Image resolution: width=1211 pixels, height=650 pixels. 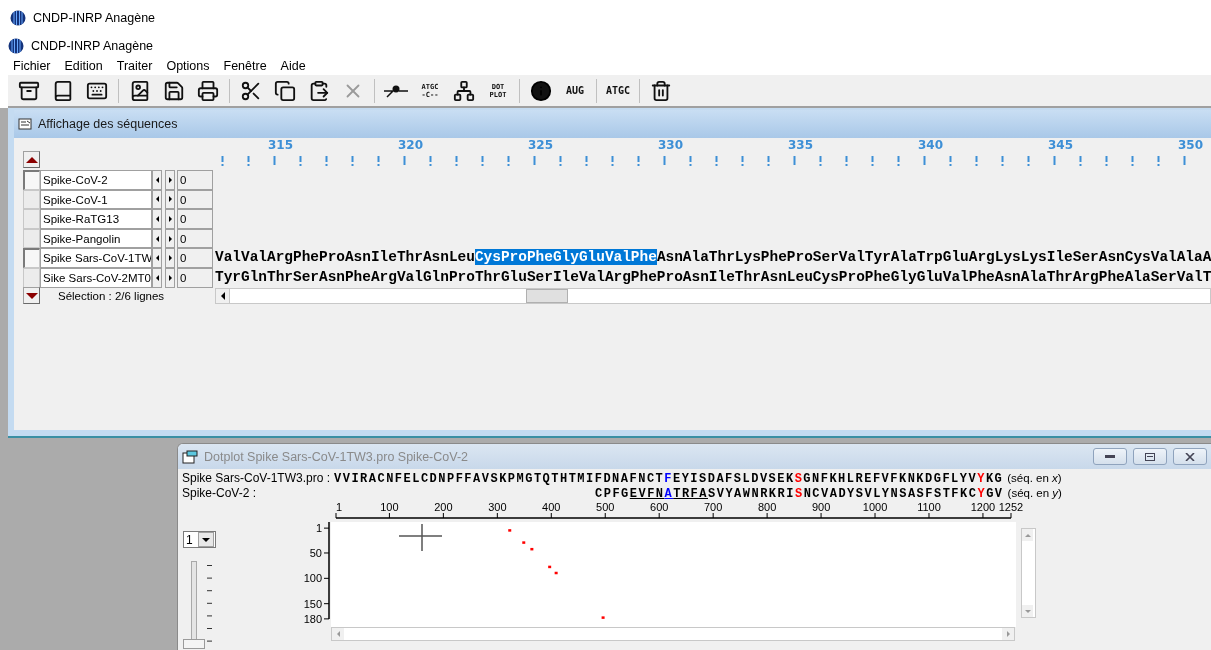 I want to click on maximize-button, so click(x=1150, y=456).